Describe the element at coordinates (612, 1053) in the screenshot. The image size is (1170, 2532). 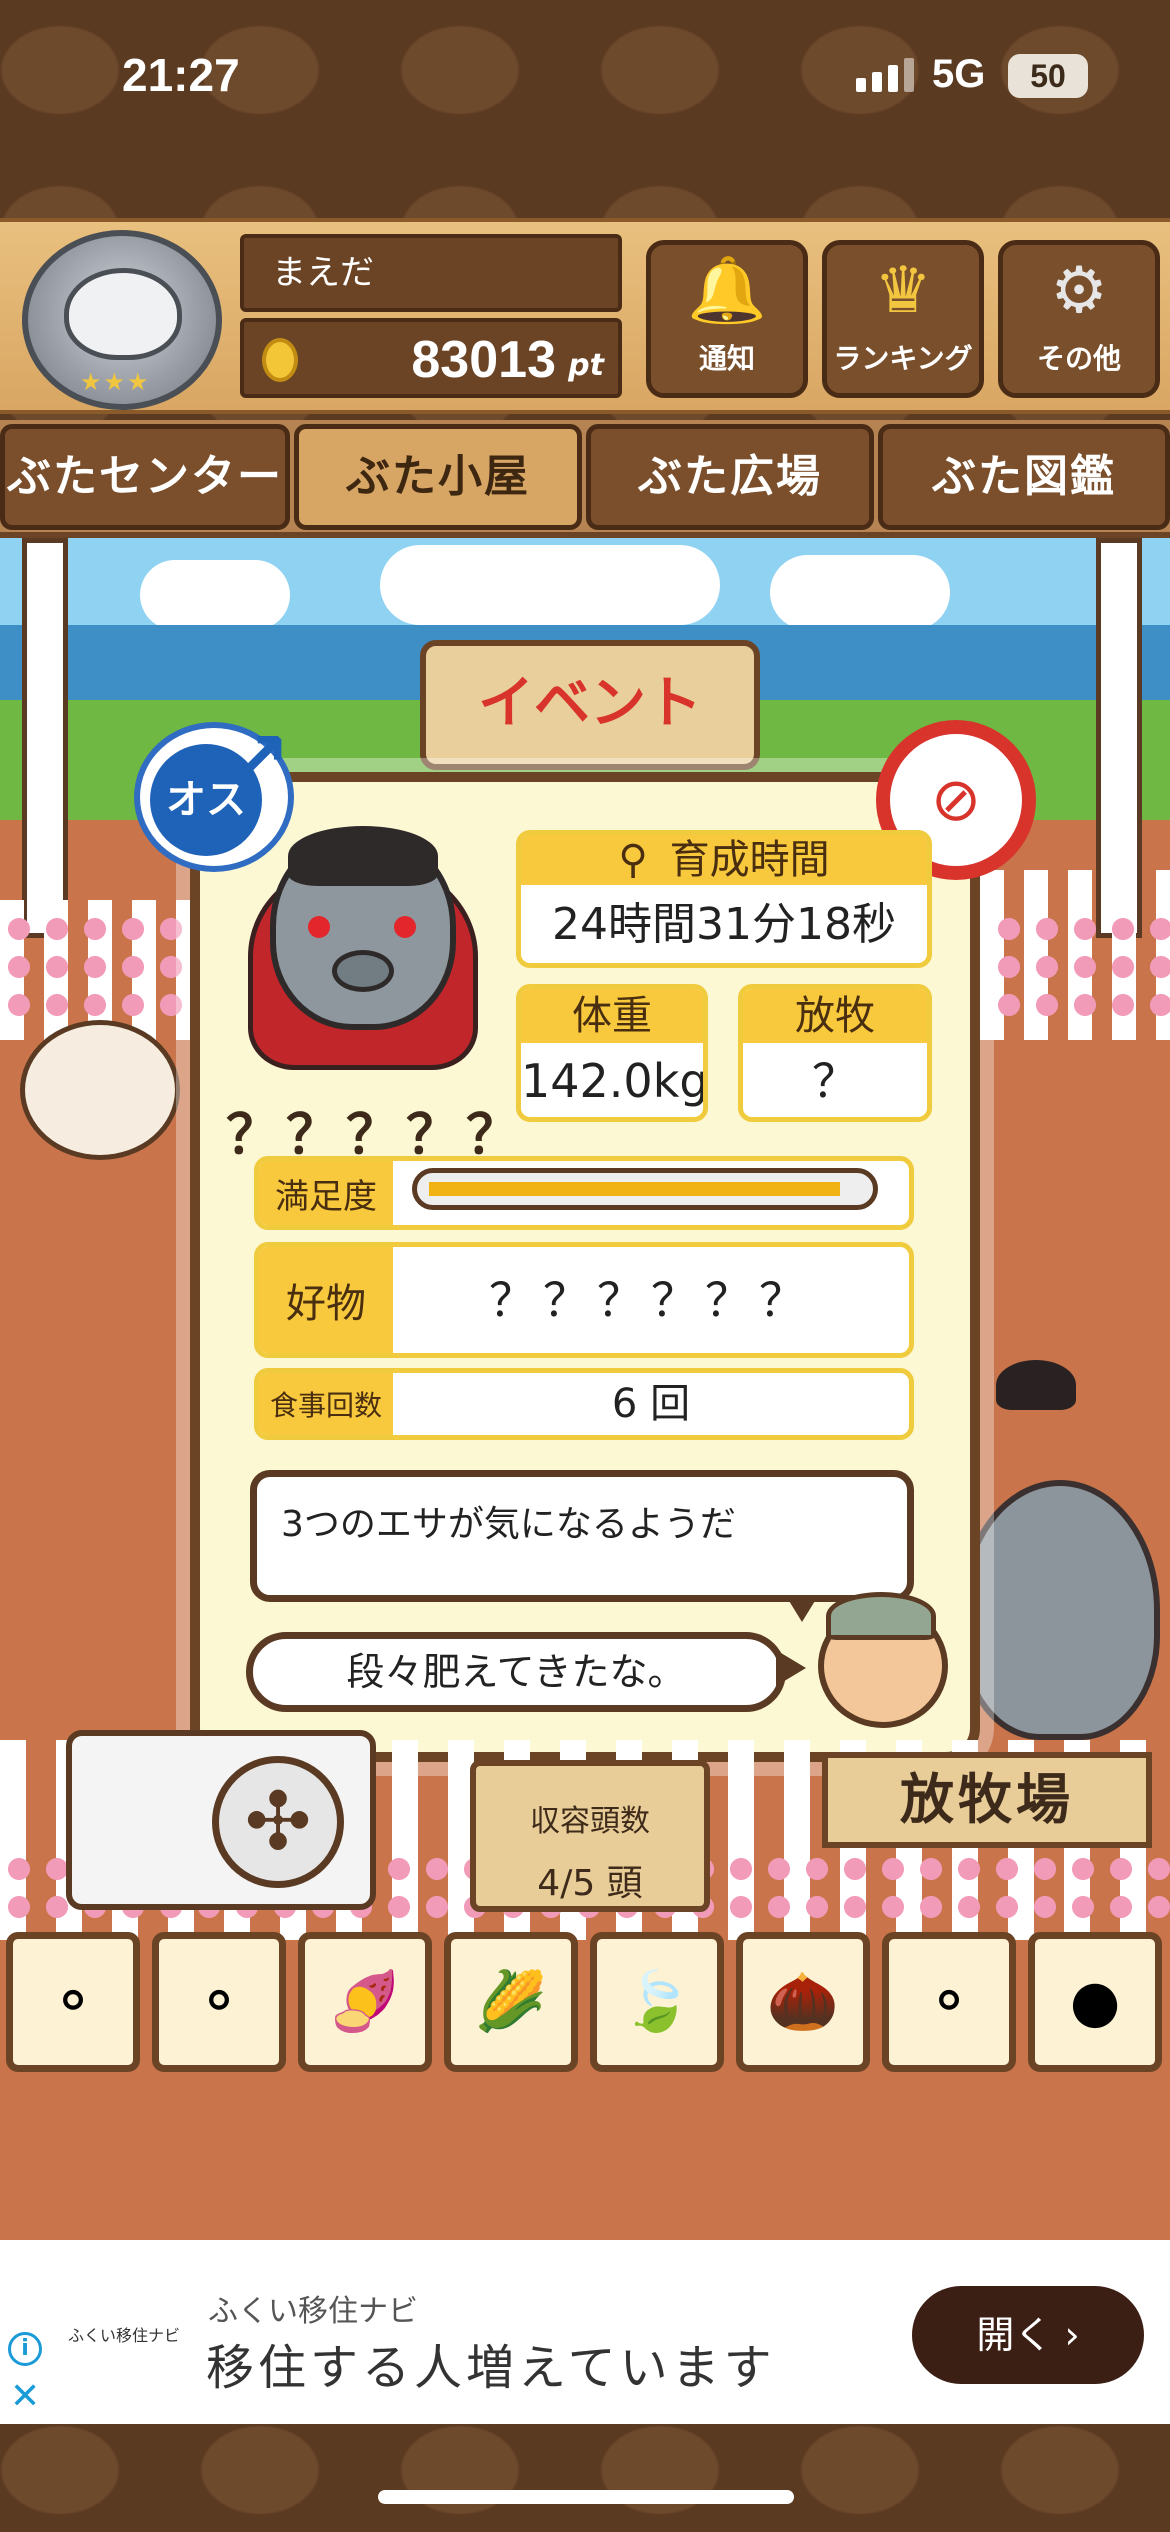
I see `weight-box: 体重 142.0kg` at that location.